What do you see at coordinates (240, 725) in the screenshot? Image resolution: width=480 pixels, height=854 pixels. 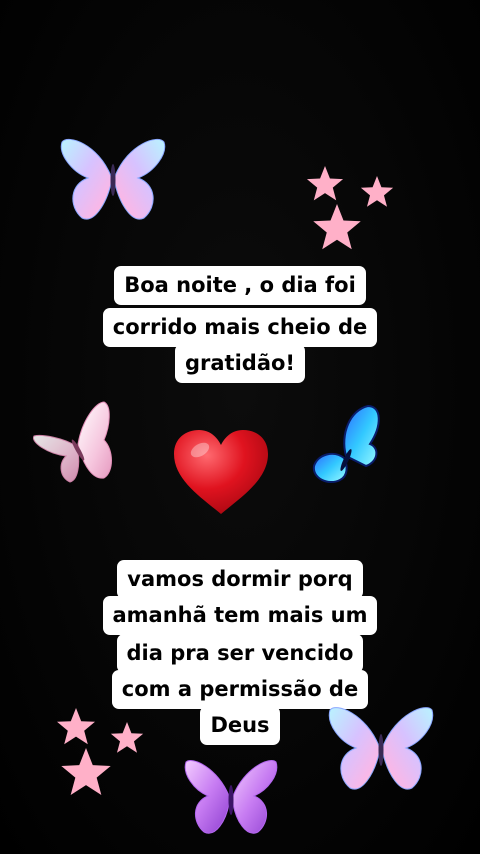 I see `caption-text: Deus` at bounding box center [240, 725].